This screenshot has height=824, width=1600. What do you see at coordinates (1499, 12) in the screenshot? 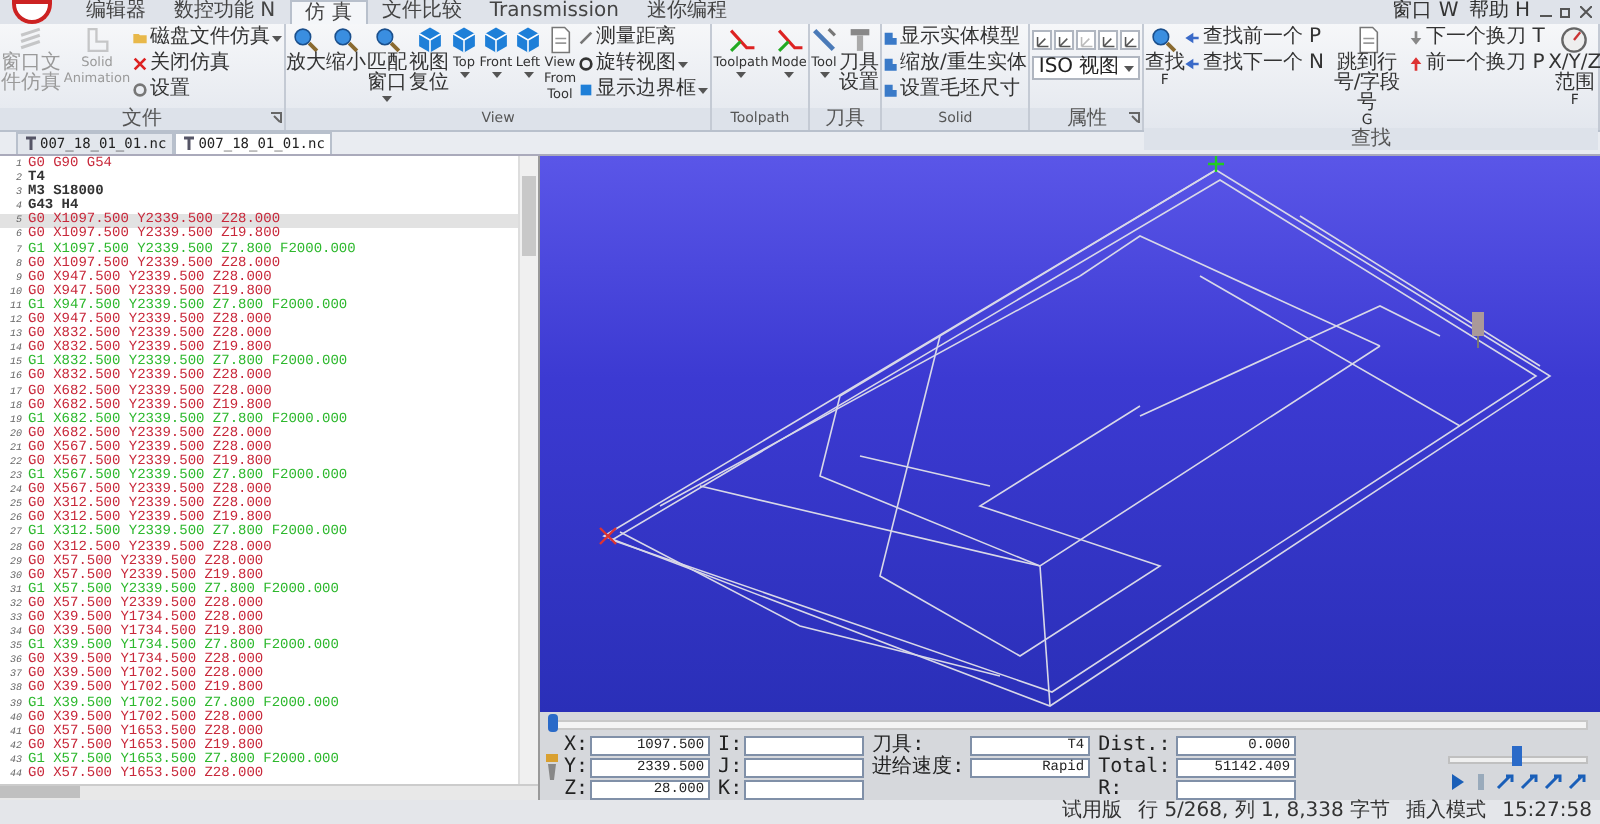
I see `menu-item: 帮助 H` at bounding box center [1499, 12].